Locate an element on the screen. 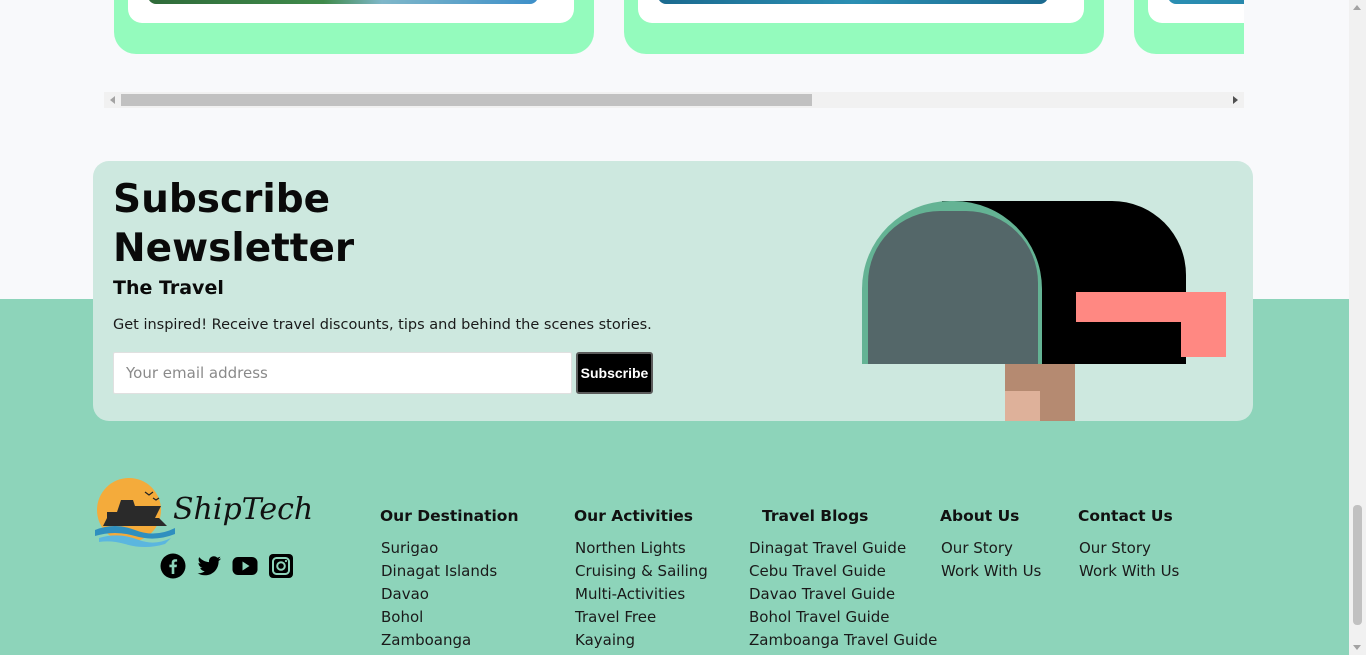 The height and width of the screenshot is (655, 1366). page-scrollbar is located at coordinates (1357, 327).